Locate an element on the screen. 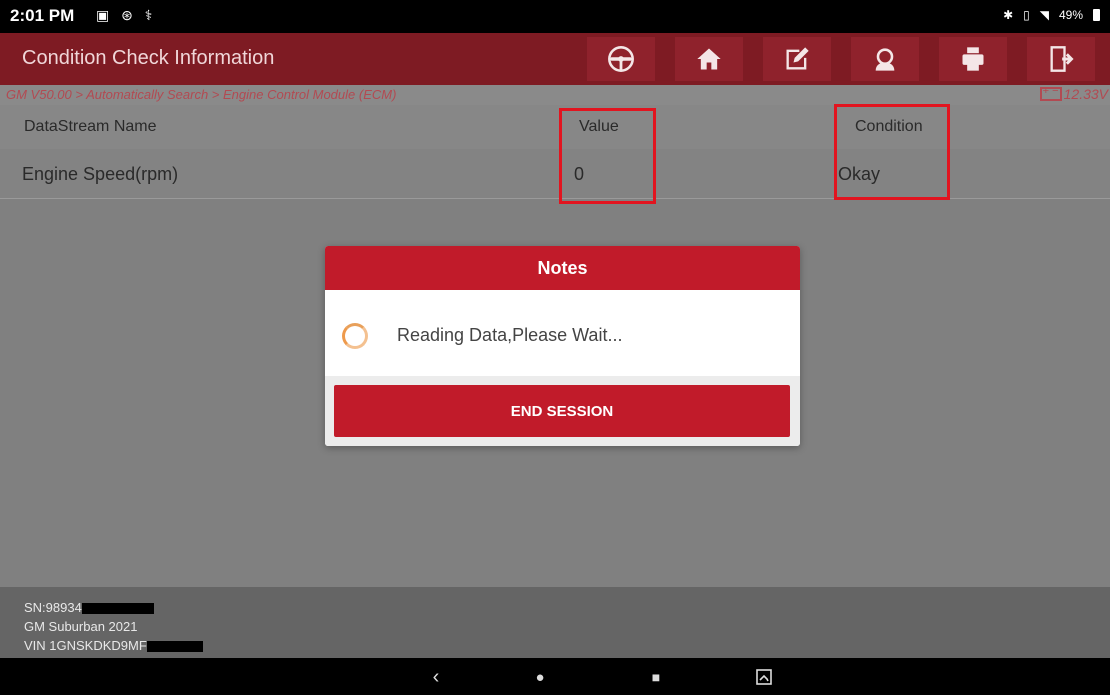  exit-icon is located at coordinates (1062, 59).